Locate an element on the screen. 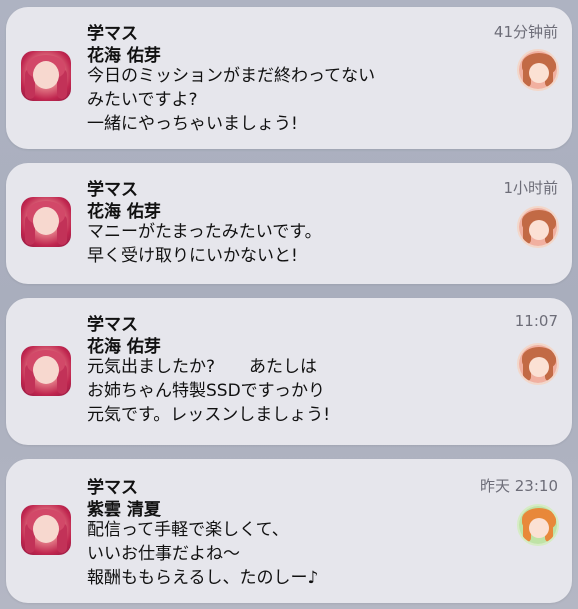 This screenshot has height=609, width=578. message-line: 早く受け取りにいかないと! is located at coordinates (192, 256).